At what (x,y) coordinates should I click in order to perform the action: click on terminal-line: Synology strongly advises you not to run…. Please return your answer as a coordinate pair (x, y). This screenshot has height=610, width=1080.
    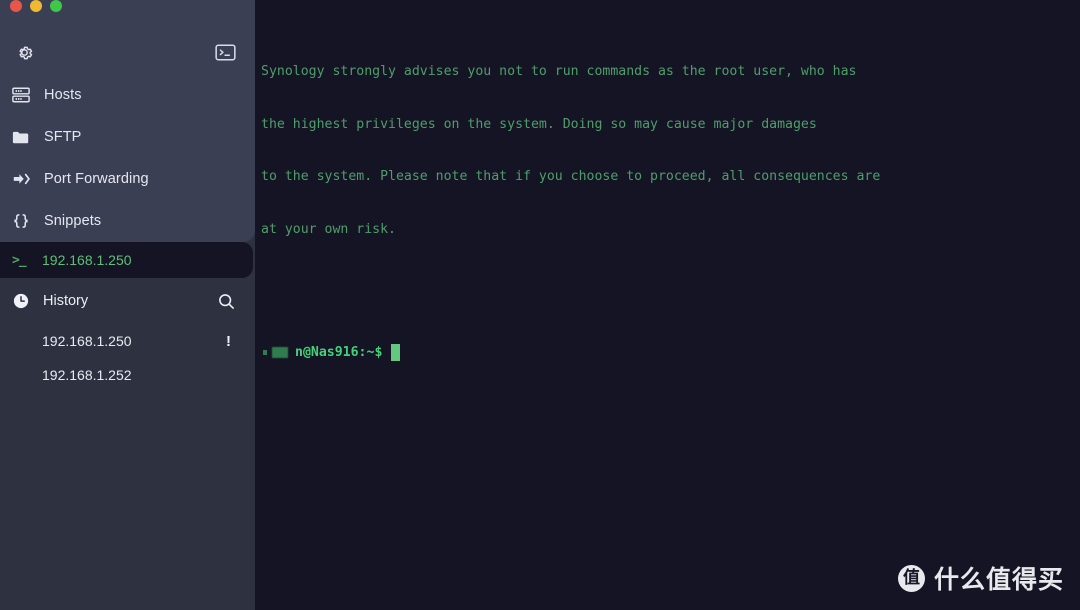
    Looking at the image, I should click on (559, 71).